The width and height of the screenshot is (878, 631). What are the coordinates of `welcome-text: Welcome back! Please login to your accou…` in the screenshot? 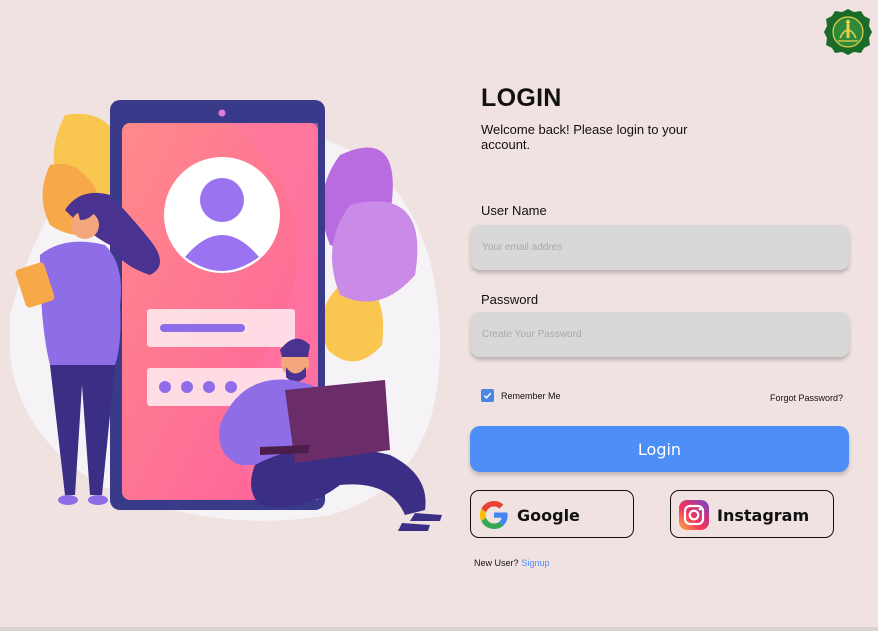 It's located at (584, 137).